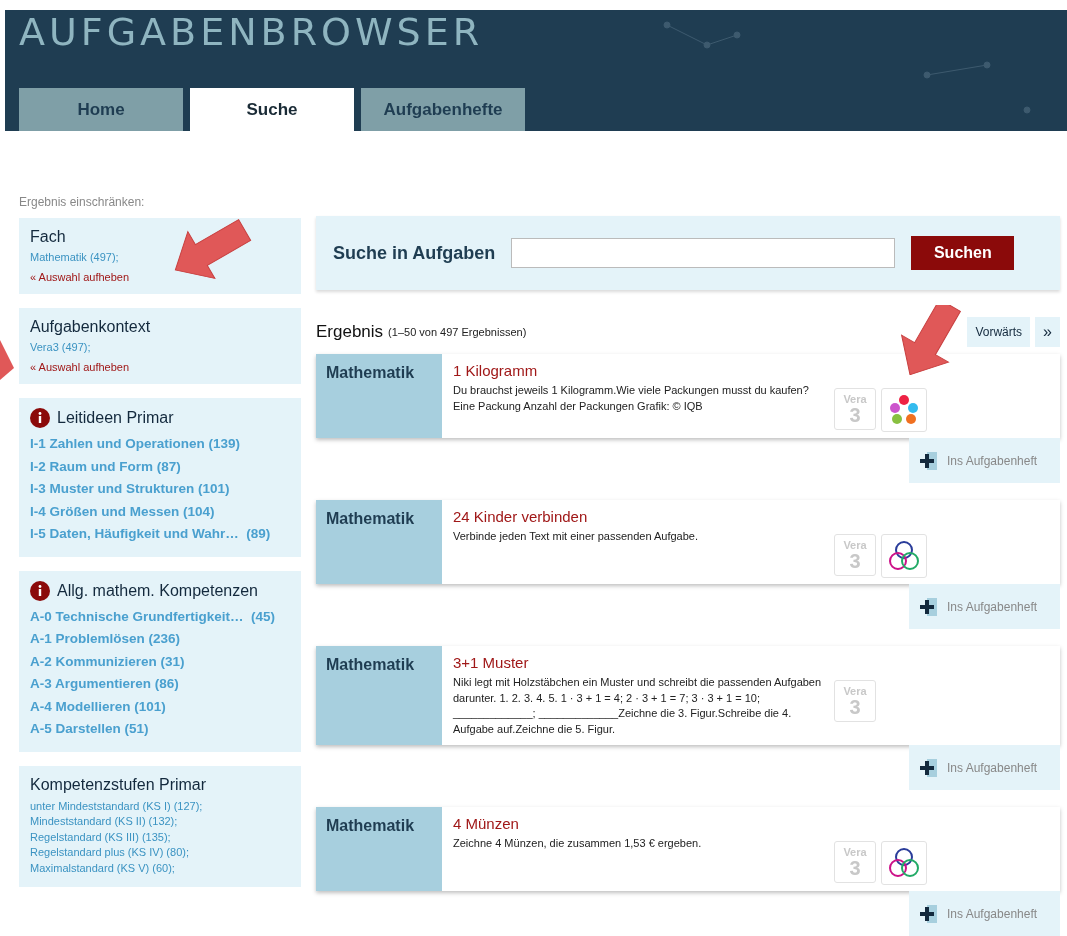 This screenshot has height=936, width=1067. I want to click on filter-option: Regelstandard (KS III) (135);, so click(160, 837).